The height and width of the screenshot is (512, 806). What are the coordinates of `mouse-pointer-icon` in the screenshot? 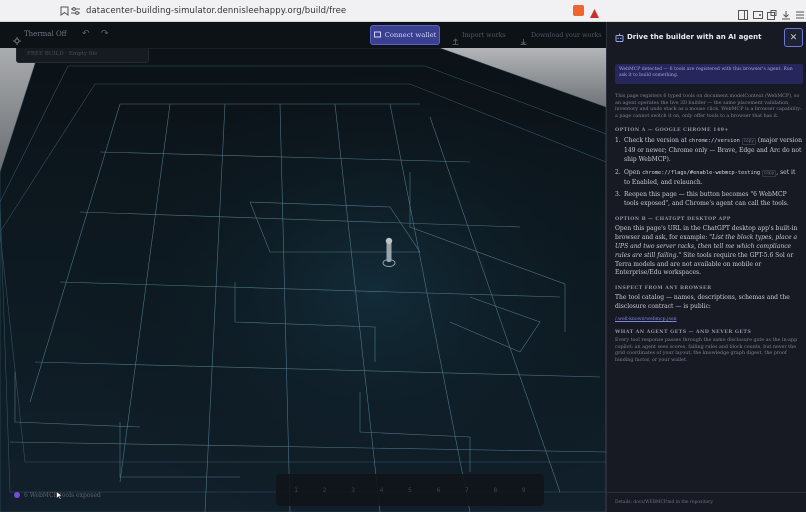 It's located at (59, 495).